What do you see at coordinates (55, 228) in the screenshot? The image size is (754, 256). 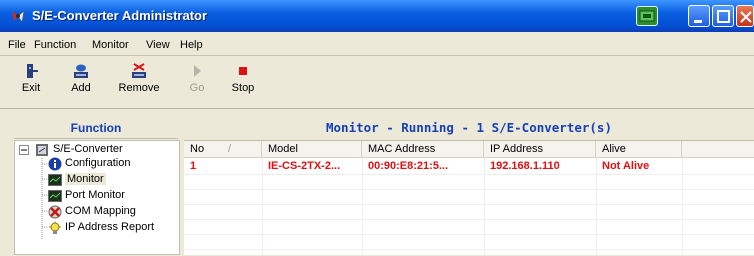 I see `lightbulb-icon` at bounding box center [55, 228].